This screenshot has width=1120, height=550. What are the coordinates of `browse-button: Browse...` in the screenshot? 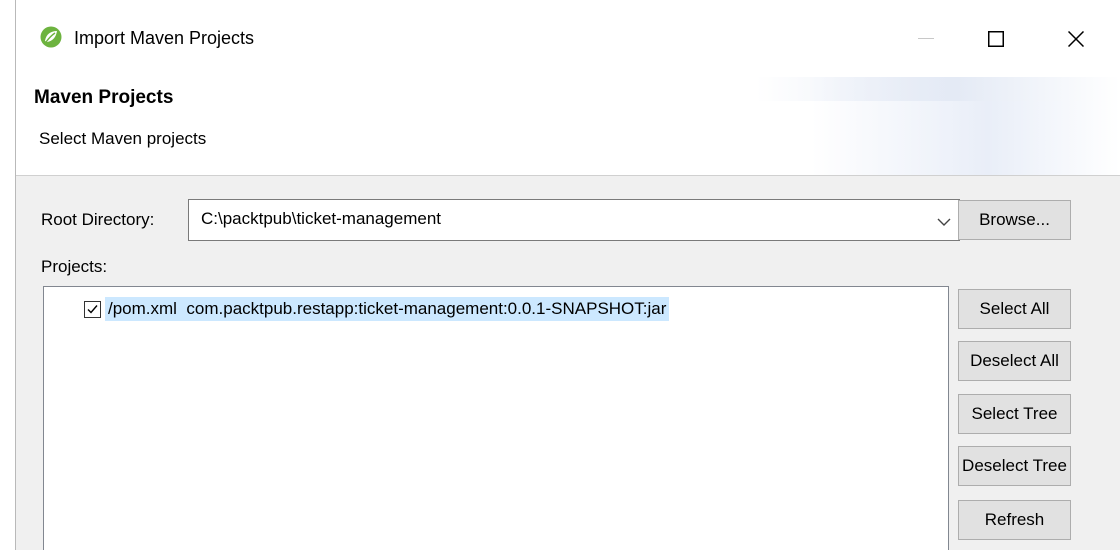 It's located at (1014, 220).